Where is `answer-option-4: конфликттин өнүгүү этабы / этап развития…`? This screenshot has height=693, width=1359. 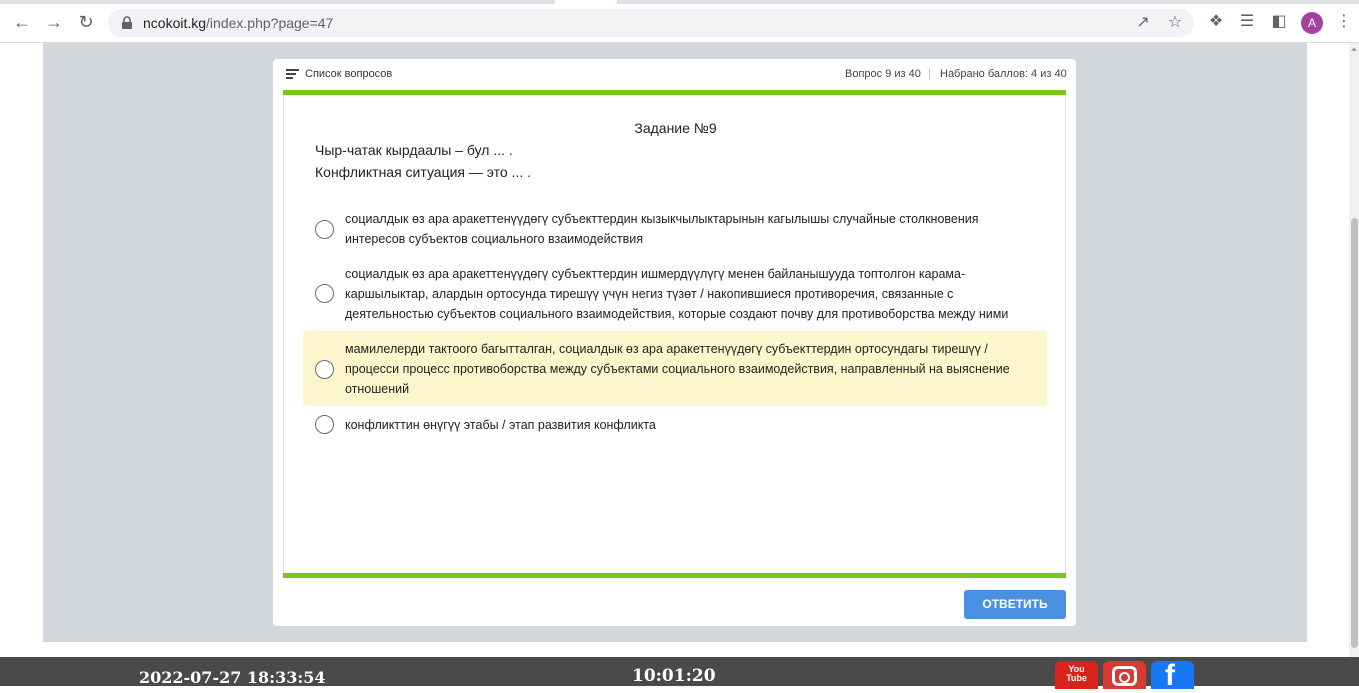
answer-option-4: конфликттин өнүгүү этабы / этап развития… is located at coordinates (675, 426).